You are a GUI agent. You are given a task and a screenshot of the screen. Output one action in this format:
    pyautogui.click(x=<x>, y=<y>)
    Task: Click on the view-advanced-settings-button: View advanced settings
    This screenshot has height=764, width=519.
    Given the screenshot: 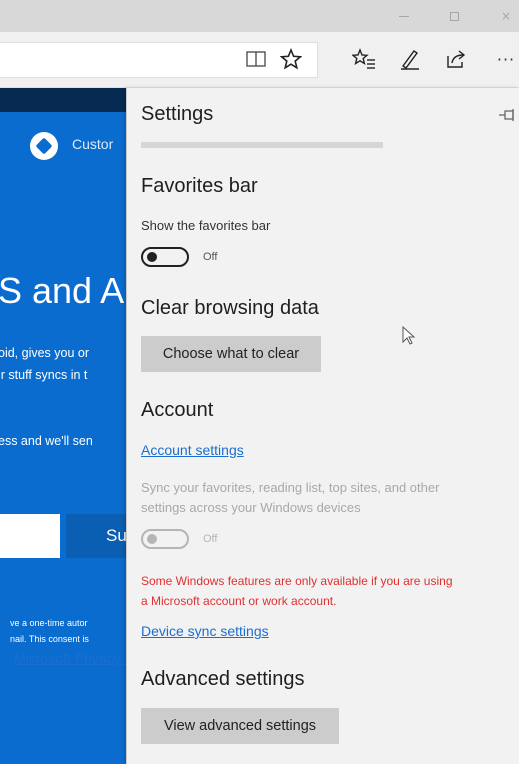 What is the action you would take?
    pyautogui.click(x=240, y=726)
    